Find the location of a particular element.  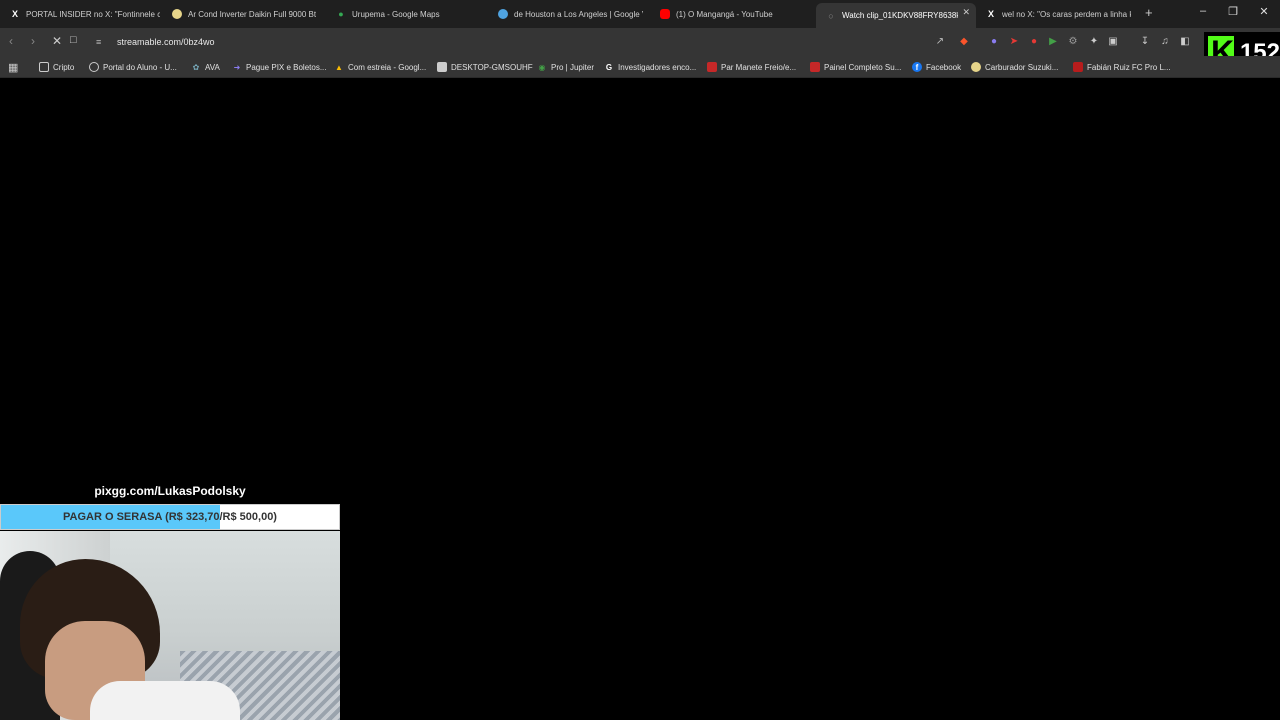

bookmark-desktop: DESKTOP-GMSOUHF is located at coordinates (485, 67).